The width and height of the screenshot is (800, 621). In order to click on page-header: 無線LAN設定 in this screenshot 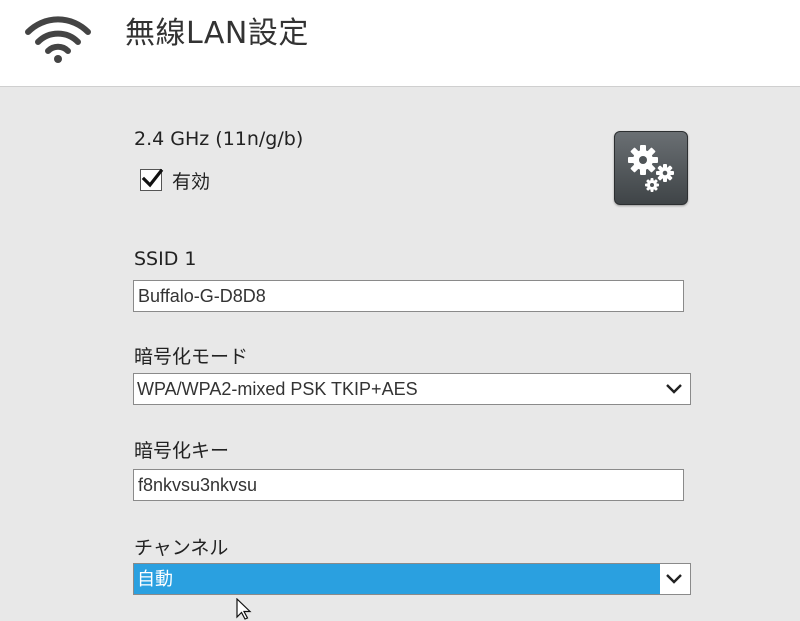, I will do `click(400, 43)`.